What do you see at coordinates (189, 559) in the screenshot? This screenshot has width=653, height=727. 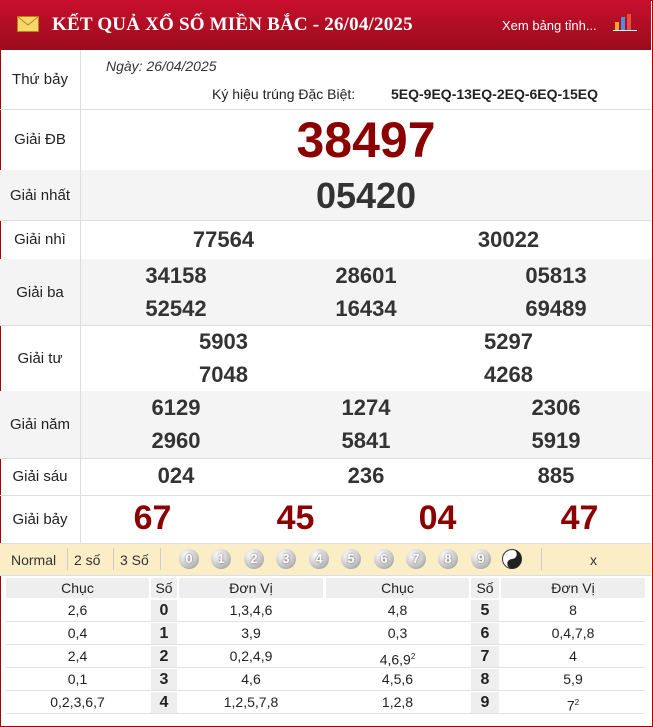 I see `digit-ball-0: 0` at bounding box center [189, 559].